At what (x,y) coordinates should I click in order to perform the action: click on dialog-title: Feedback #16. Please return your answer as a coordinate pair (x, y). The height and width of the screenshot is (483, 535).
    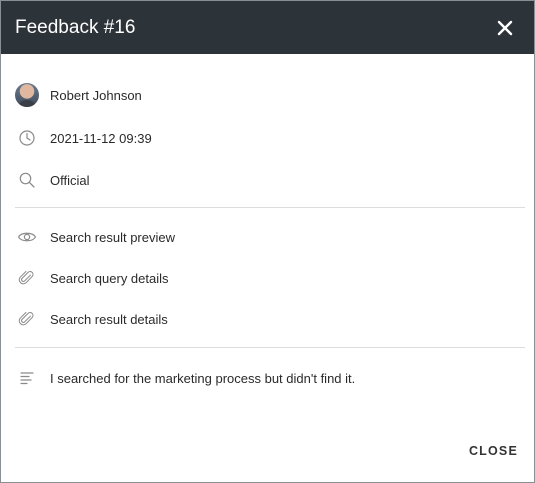
    Looking at the image, I should click on (75, 27).